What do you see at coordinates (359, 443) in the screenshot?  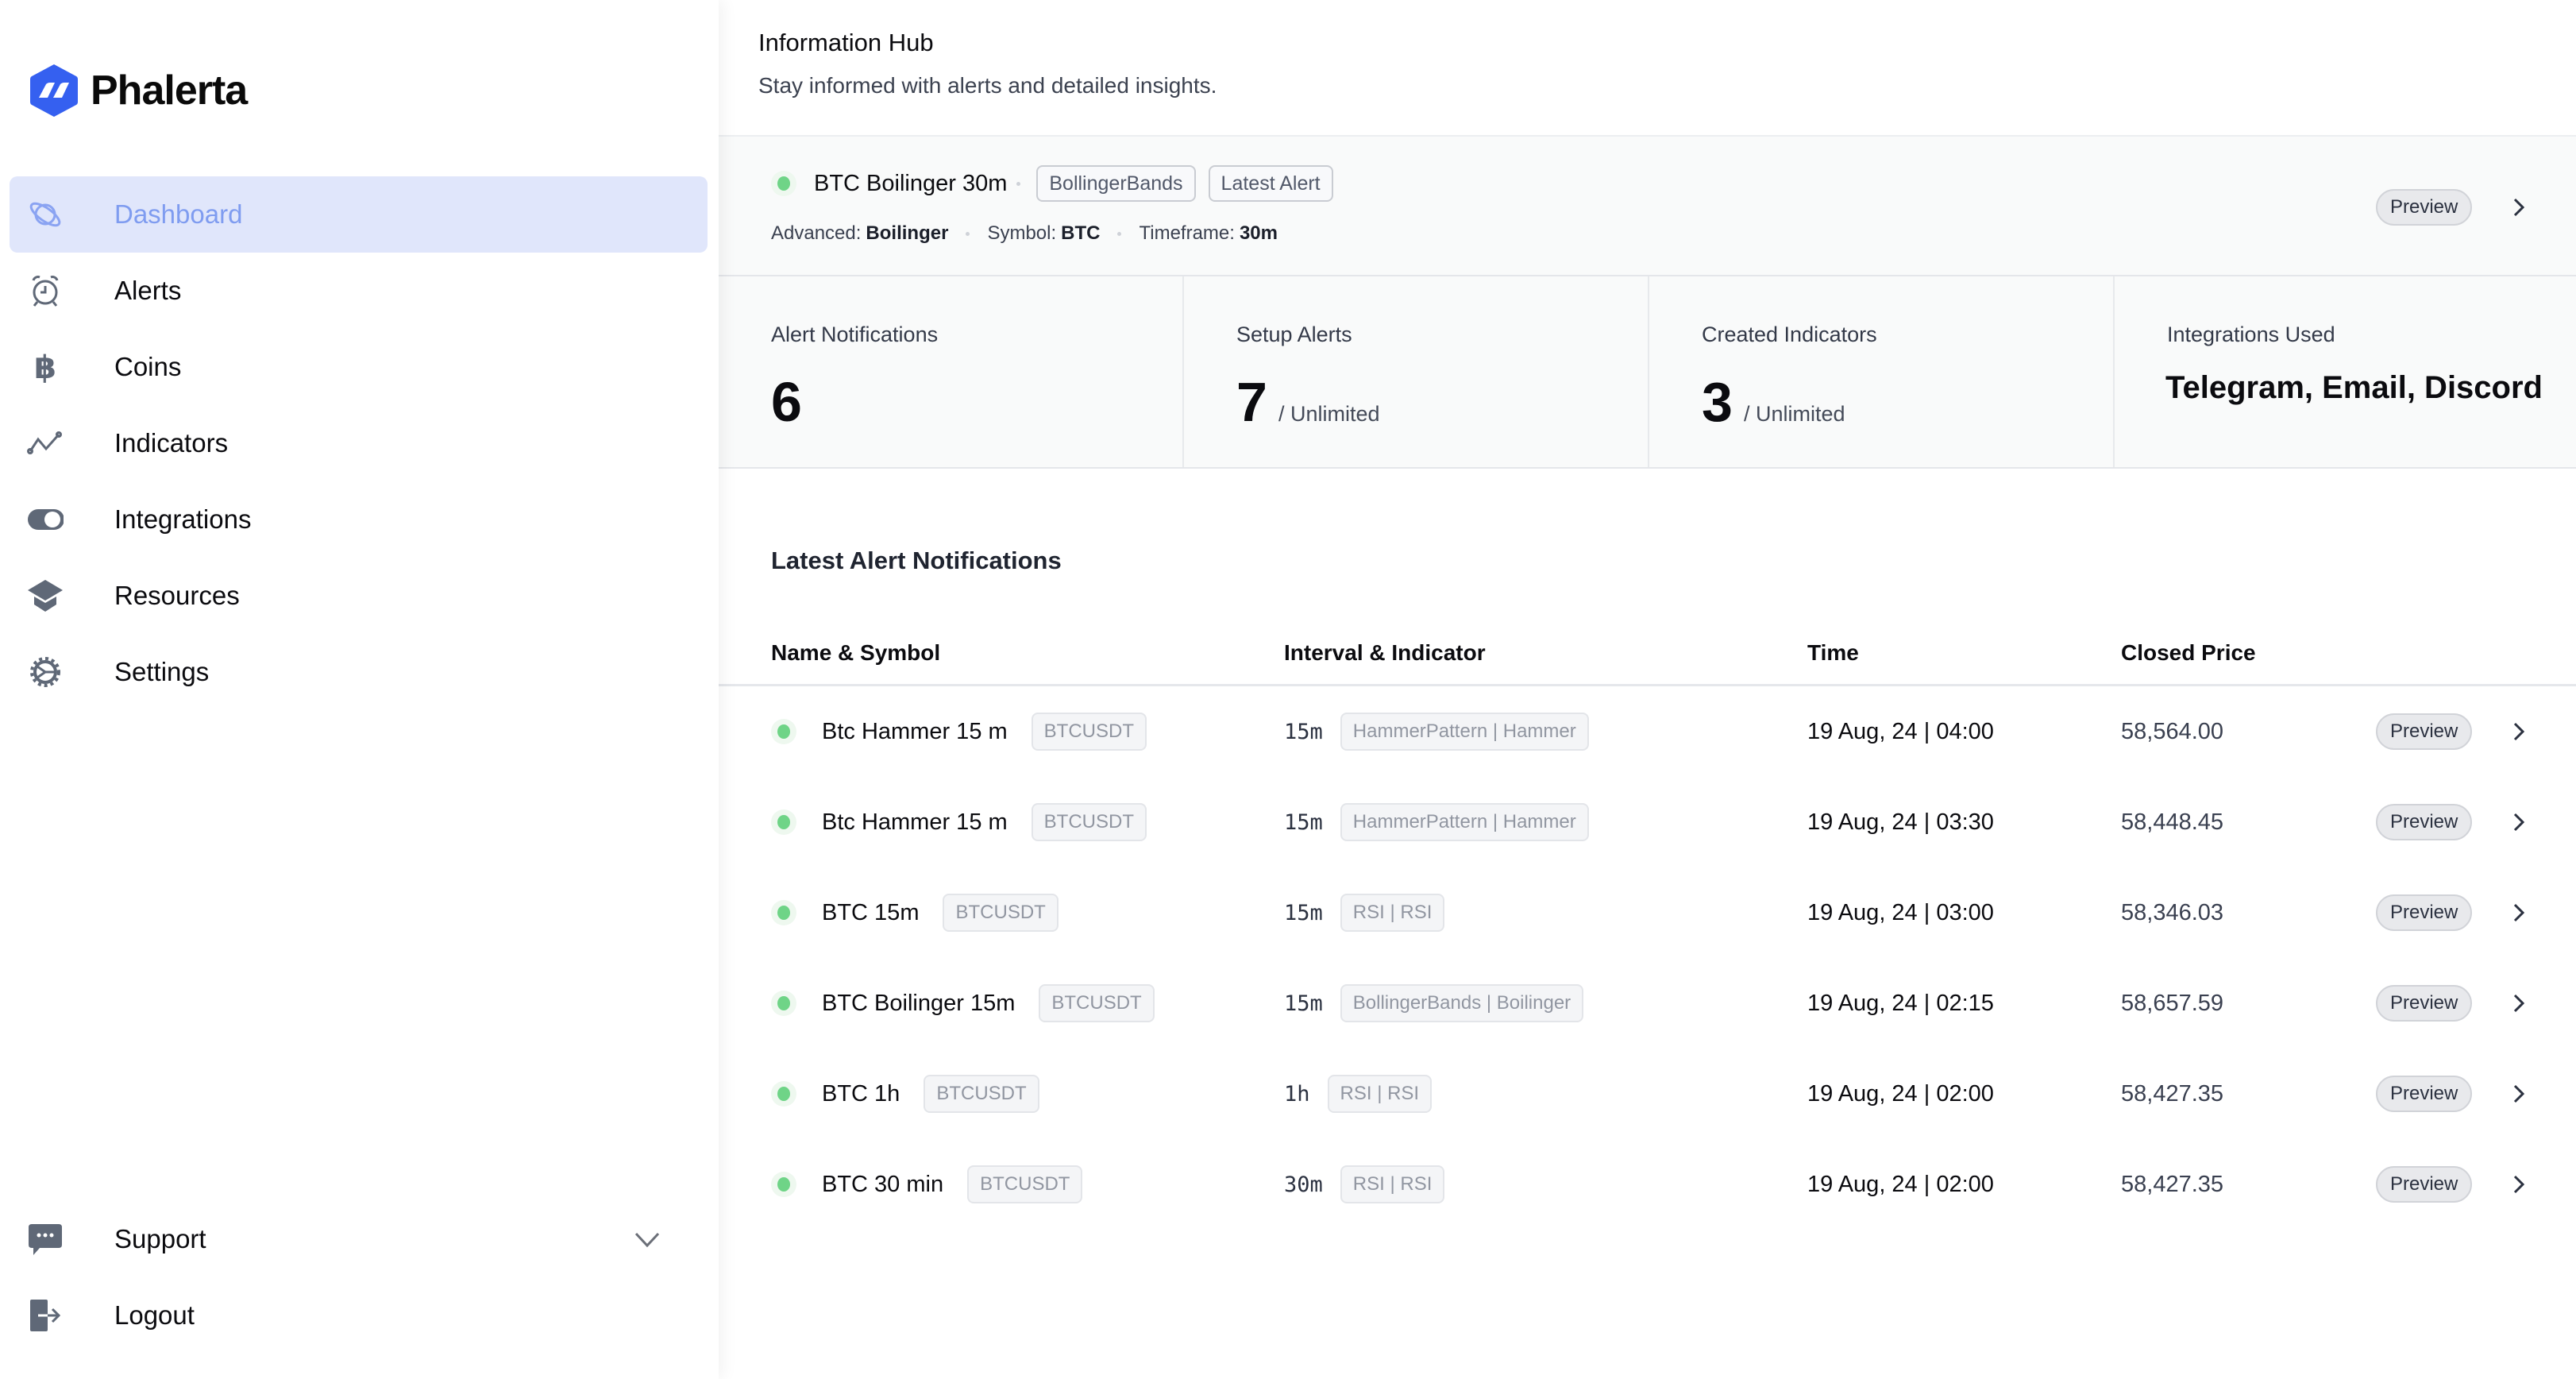 I see `sidebar-item-indicators: Indicators` at bounding box center [359, 443].